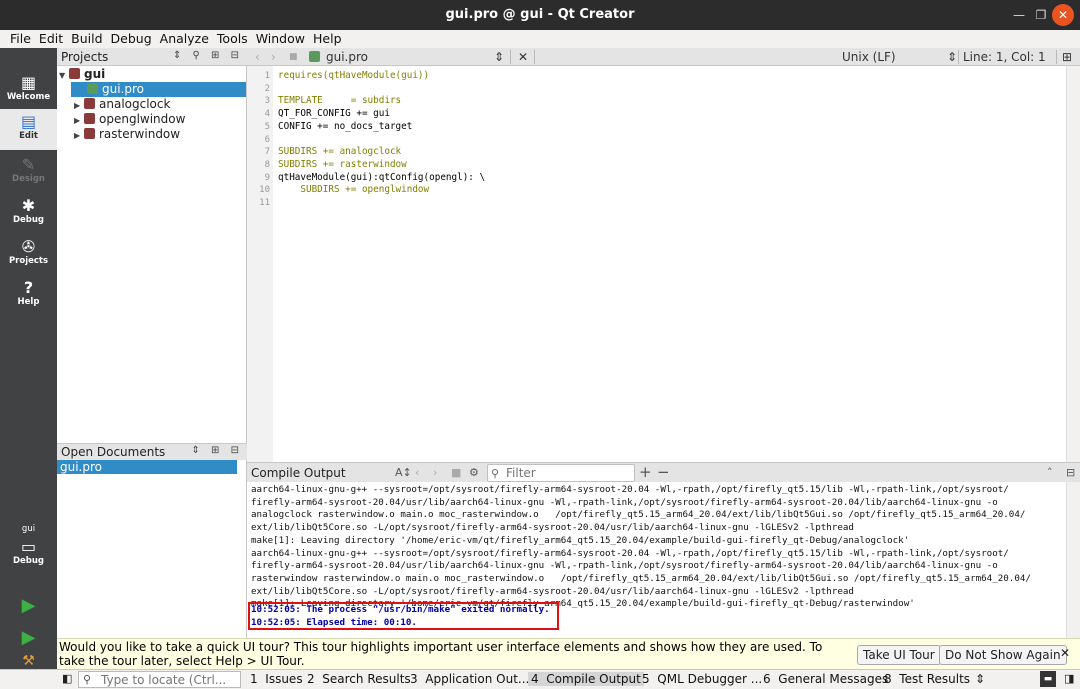 The height and width of the screenshot is (689, 1080). What do you see at coordinates (1063, 15) in the screenshot?
I see `close-button: ✕` at bounding box center [1063, 15].